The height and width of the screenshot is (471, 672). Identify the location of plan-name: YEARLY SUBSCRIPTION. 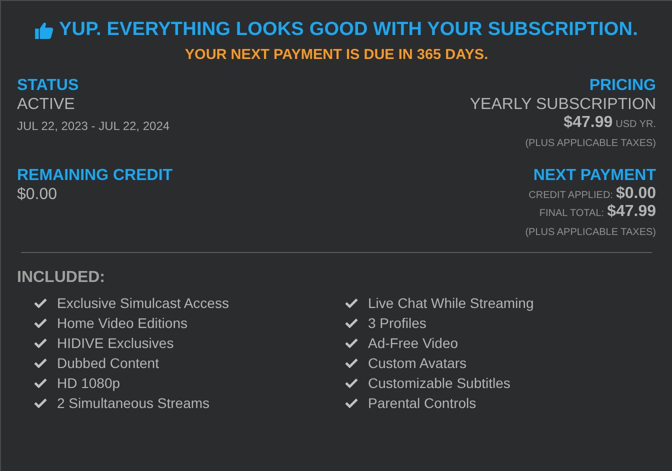
(563, 105).